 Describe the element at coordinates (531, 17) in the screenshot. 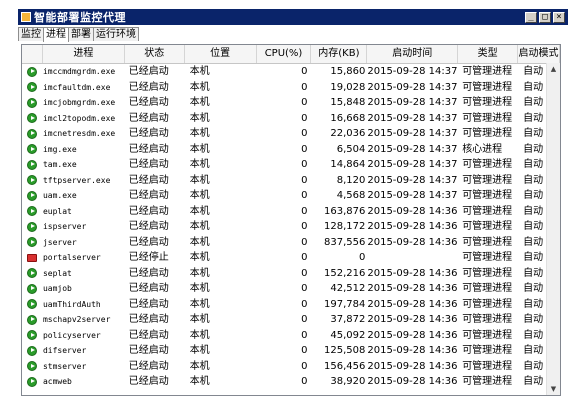

I see `minimize-button: _` at that location.